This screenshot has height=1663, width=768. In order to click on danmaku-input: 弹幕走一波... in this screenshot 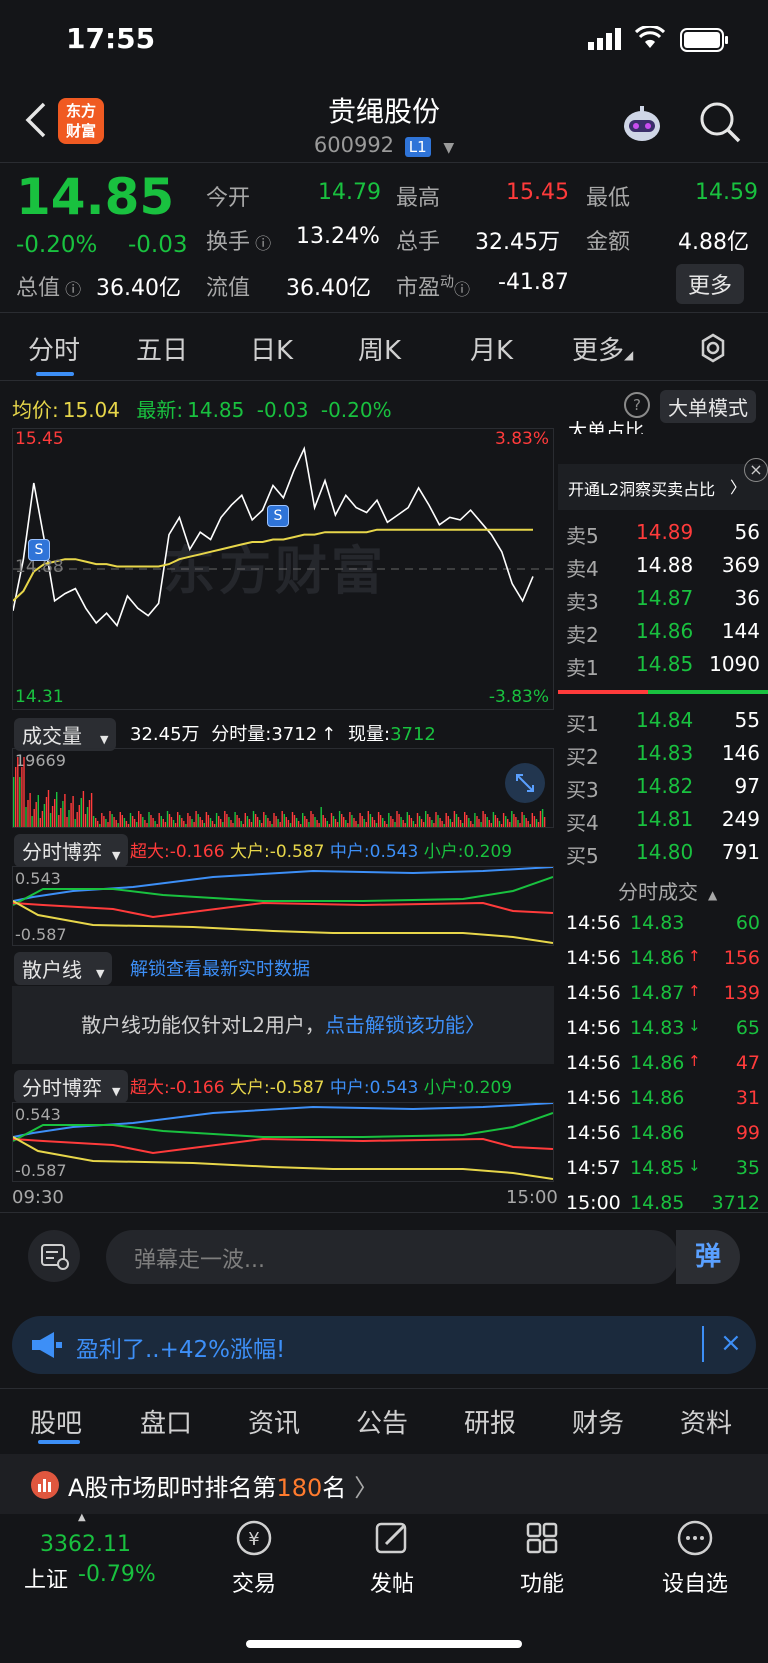, I will do `click(392, 1257)`.